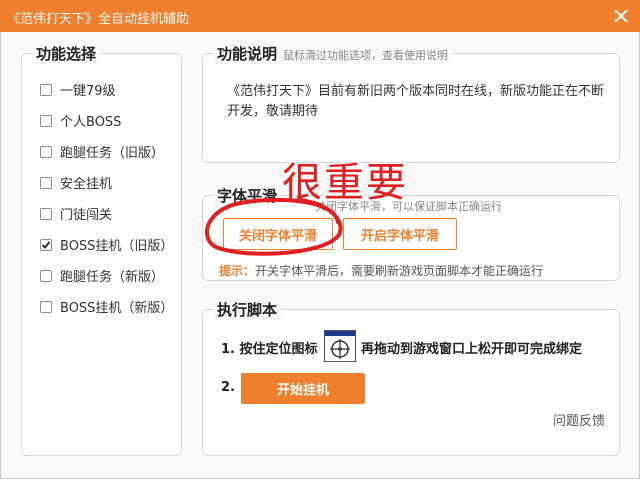  What do you see at coordinates (303, 388) in the screenshot?
I see `start-idle-button: 开始挂机` at bounding box center [303, 388].